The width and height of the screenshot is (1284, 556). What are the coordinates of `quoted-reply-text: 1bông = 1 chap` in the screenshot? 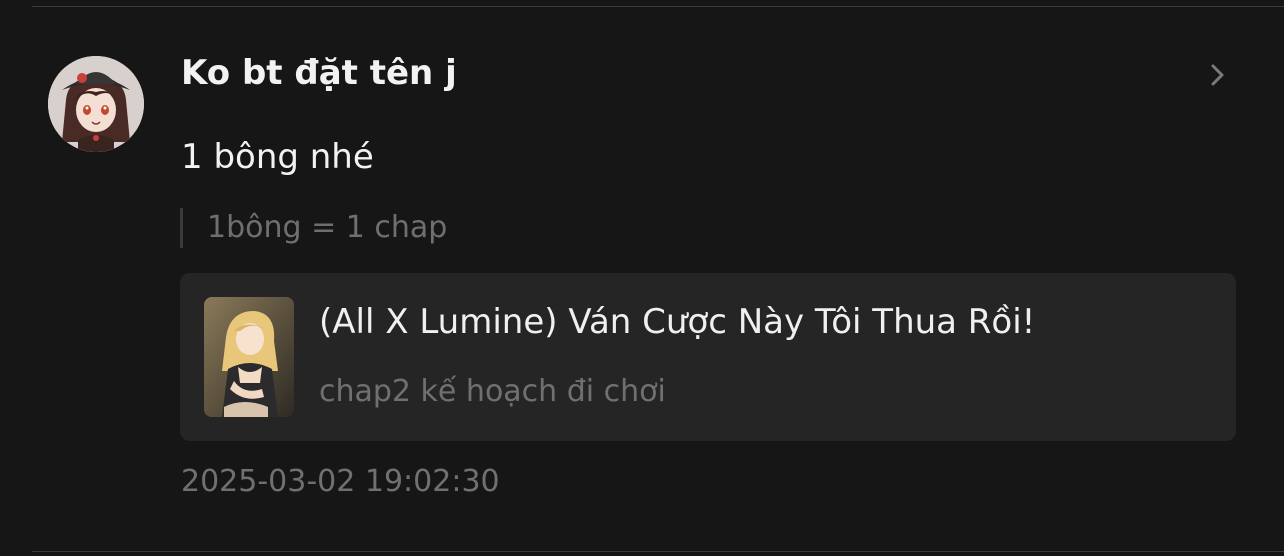 It's located at (327, 227).